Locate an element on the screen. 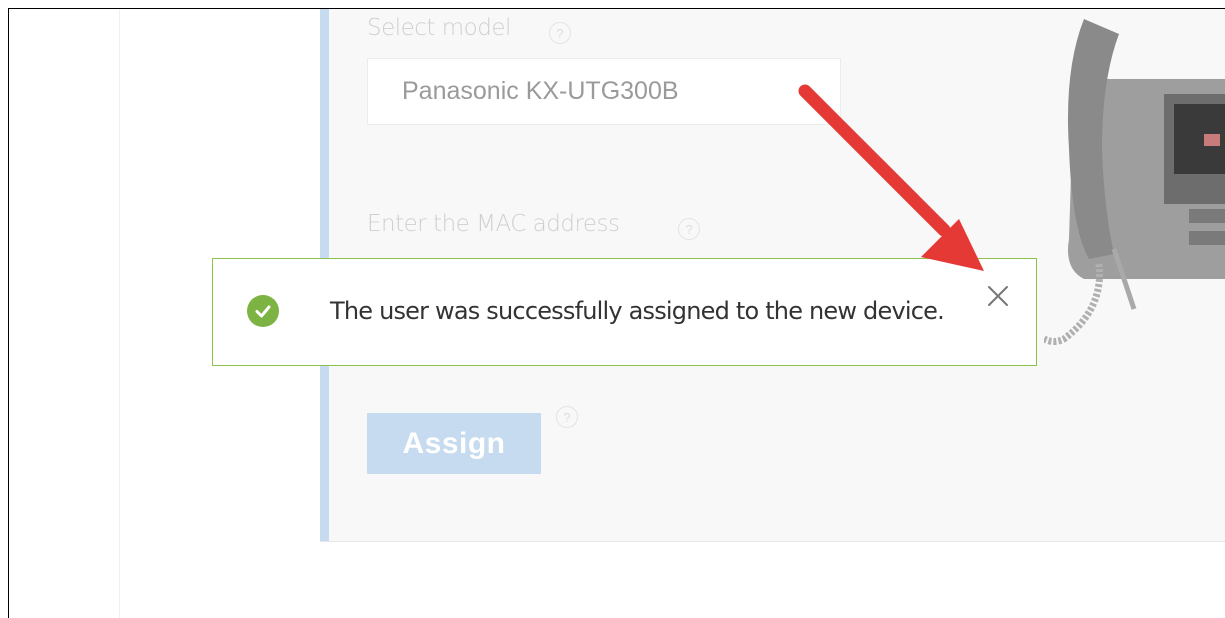 The height and width of the screenshot is (618, 1225). model-select: Panasonic KX-UTG300B is located at coordinates (604, 91).